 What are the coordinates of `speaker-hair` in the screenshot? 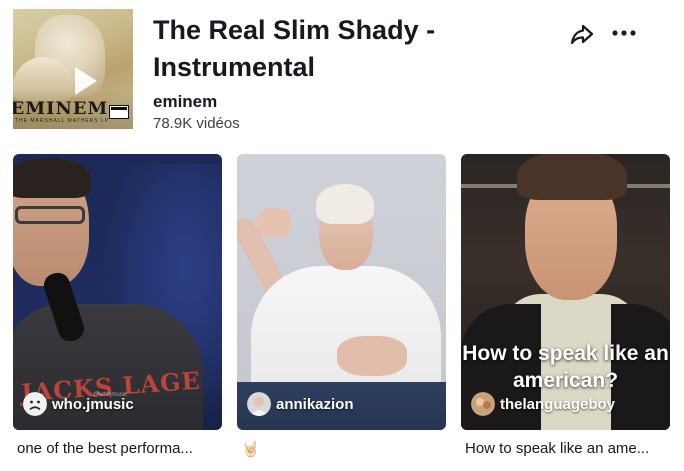 It's located at (572, 177).